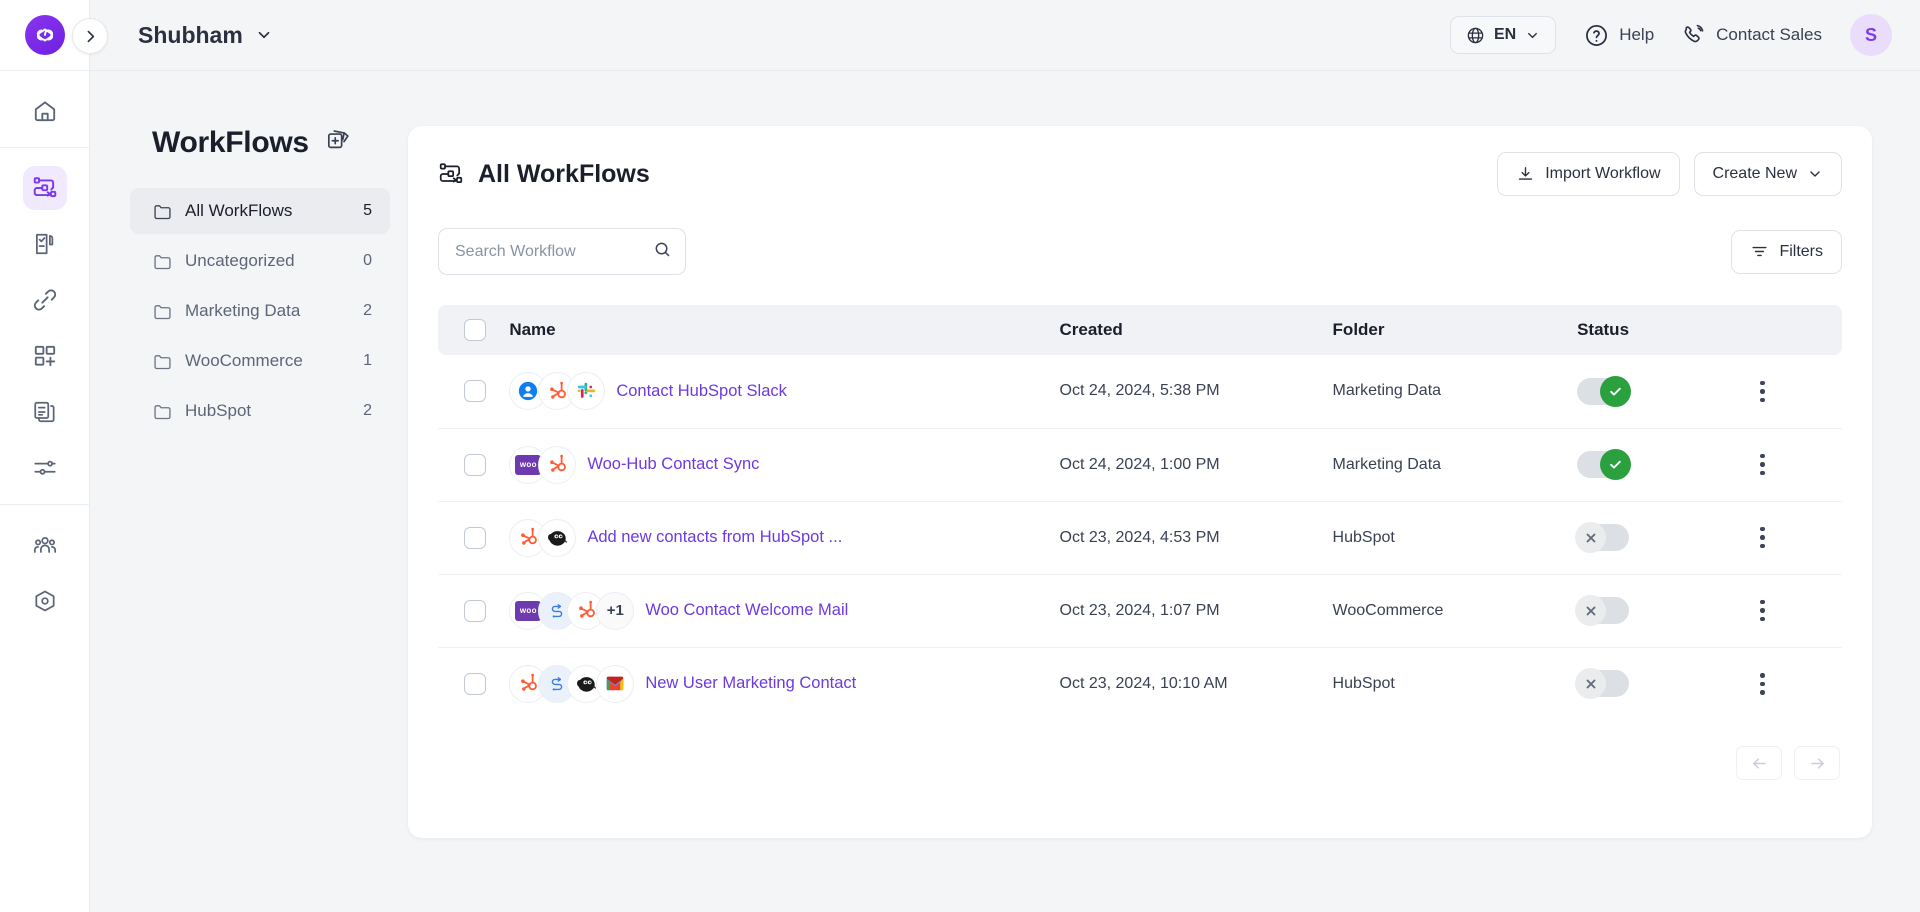  Describe the element at coordinates (260, 261) in the screenshot. I see `folder-item-uncategorized: Uncategorized 0` at that location.